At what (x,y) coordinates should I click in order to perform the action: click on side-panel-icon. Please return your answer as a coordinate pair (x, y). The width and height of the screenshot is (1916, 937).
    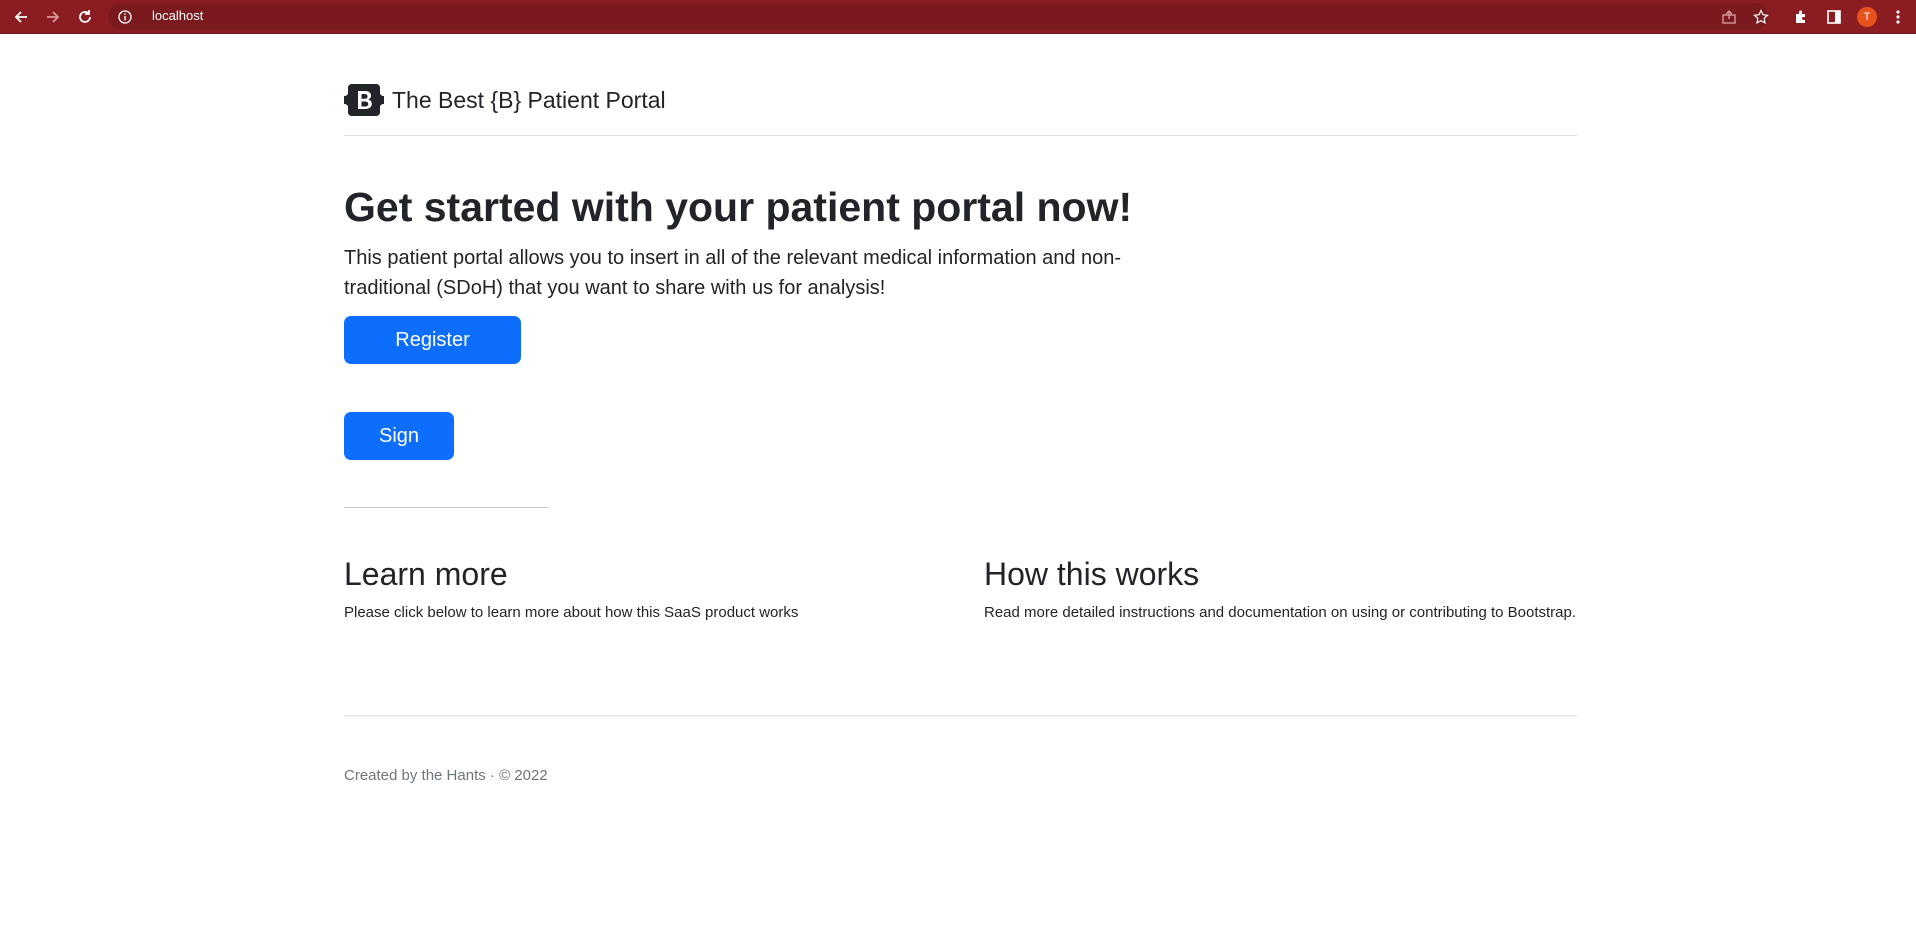
    Looking at the image, I should click on (1834, 17).